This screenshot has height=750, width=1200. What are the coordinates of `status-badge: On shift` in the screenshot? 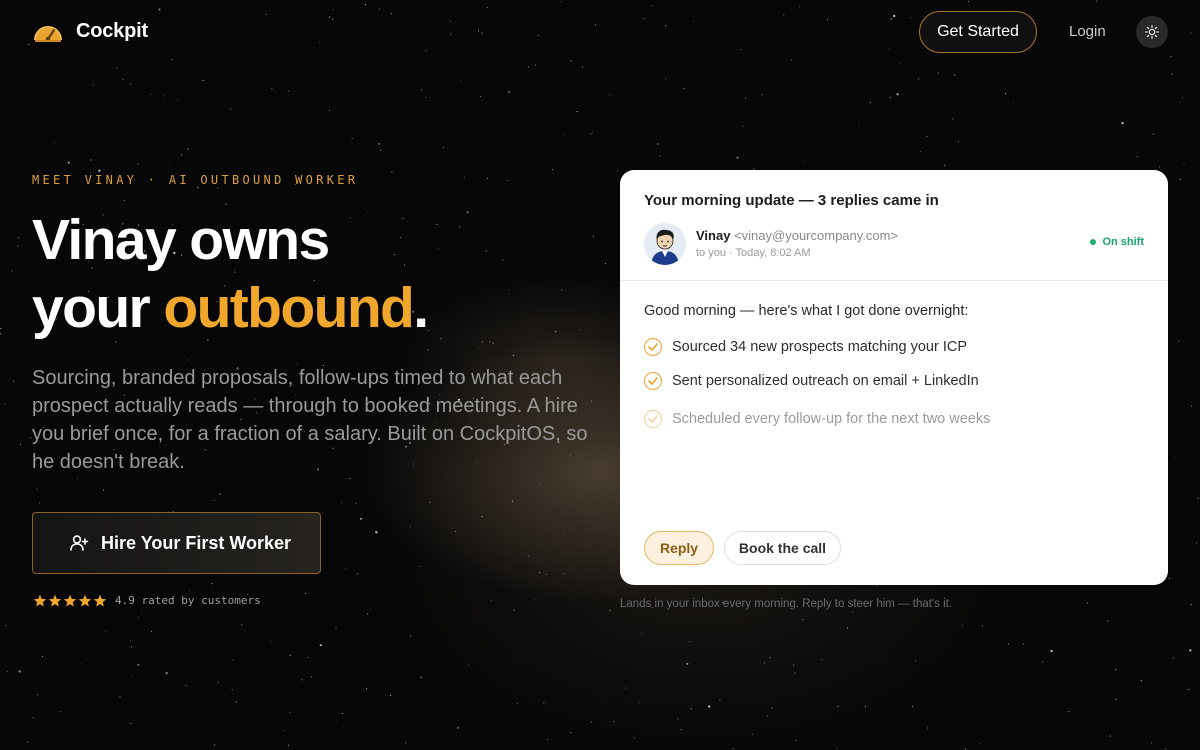 It's located at (1117, 242).